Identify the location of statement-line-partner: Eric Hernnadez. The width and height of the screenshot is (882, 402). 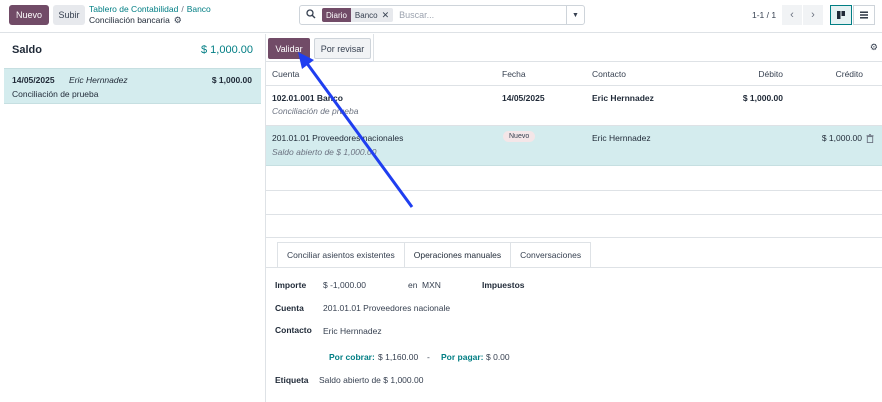
(98, 80).